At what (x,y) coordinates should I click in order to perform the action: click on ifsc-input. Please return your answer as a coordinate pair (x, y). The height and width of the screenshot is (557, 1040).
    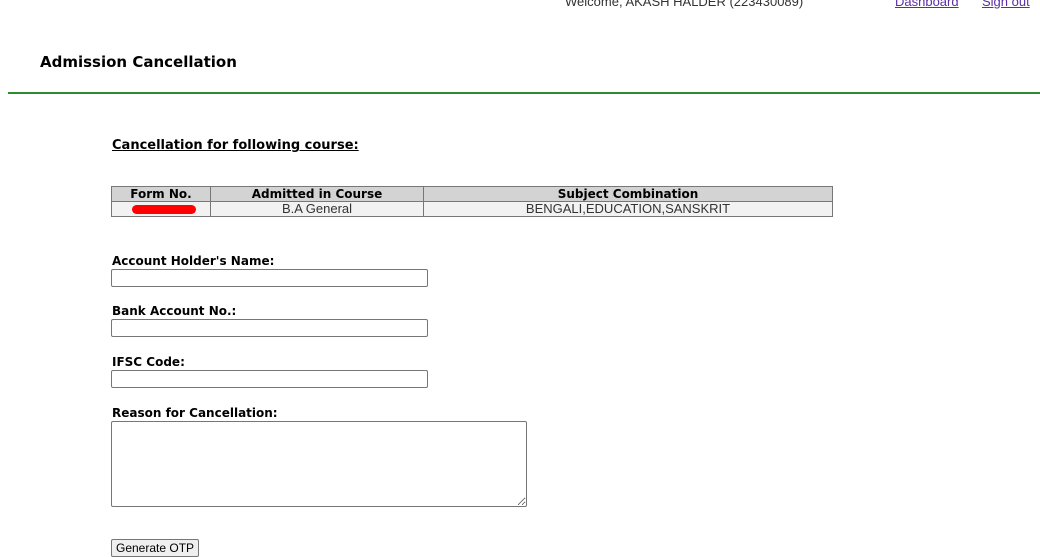
    Looking at the image, I should click on (269, 379).